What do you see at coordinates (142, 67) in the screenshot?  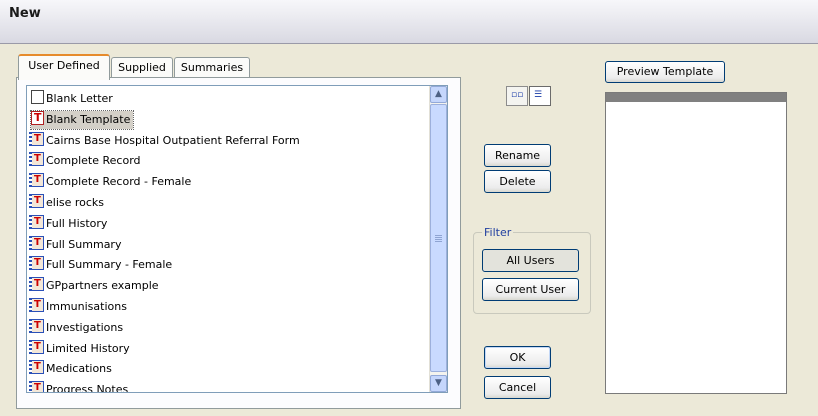 I see `tab-supplied: Supplied` at bounding box center [142, 67].